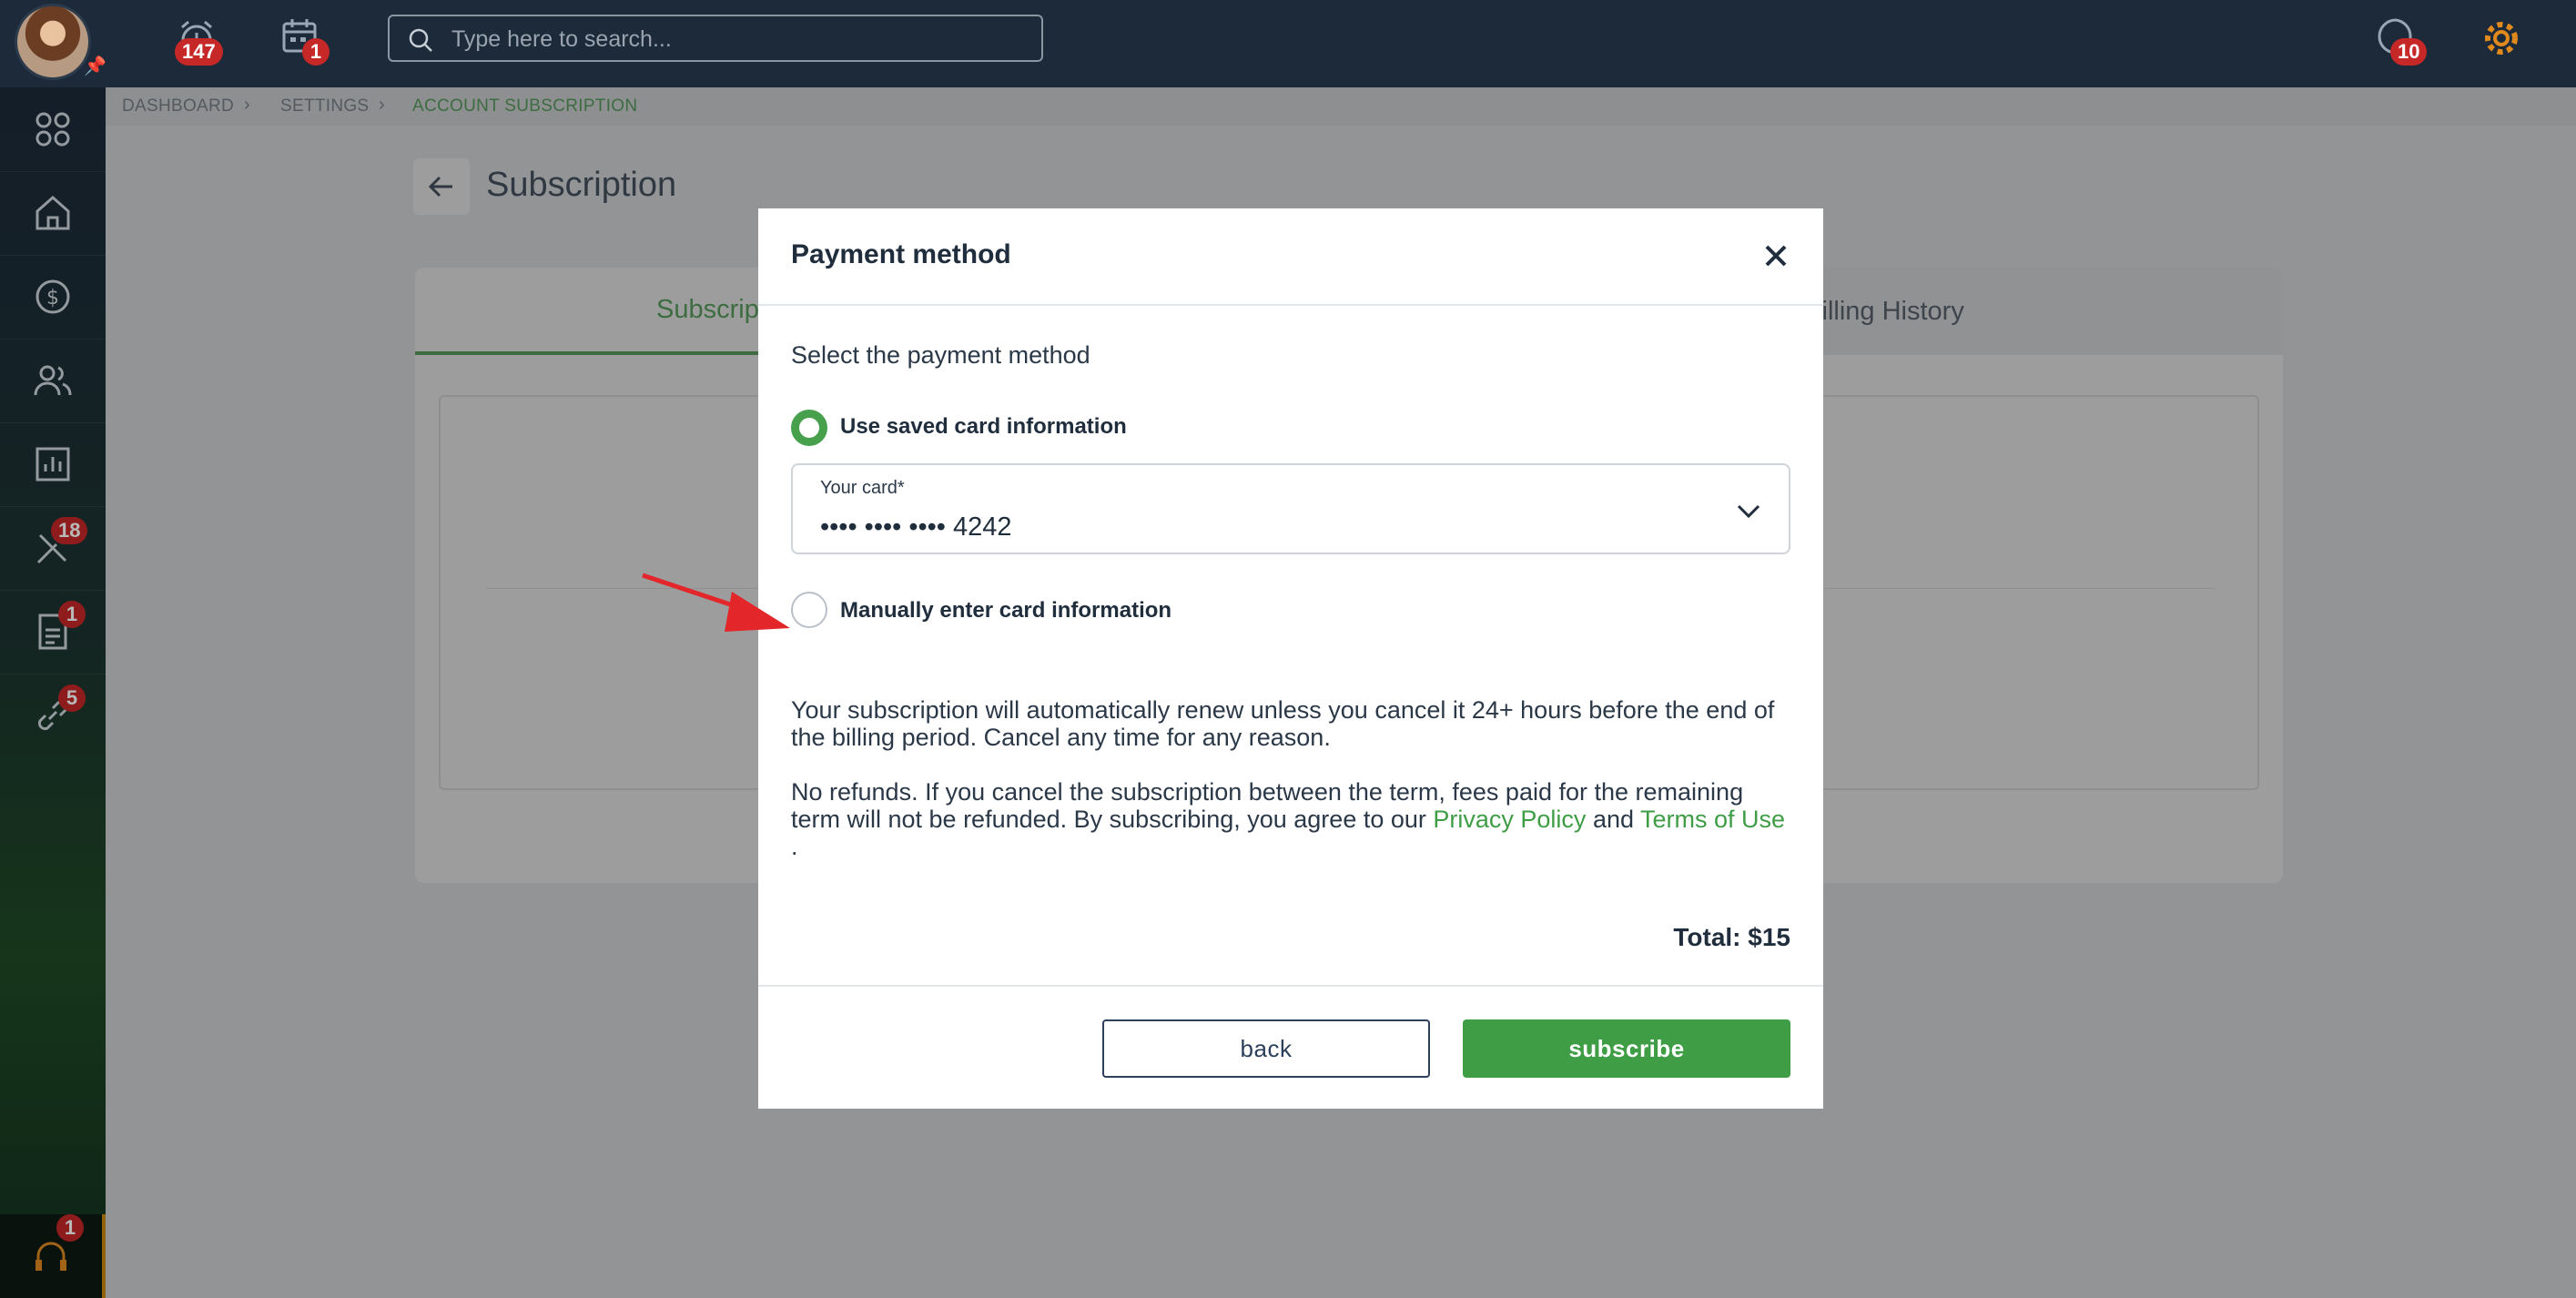 The width and height of the screenshot is (2576, 1298). I want to click on card-select-label: Your card*, so click(862, 488).